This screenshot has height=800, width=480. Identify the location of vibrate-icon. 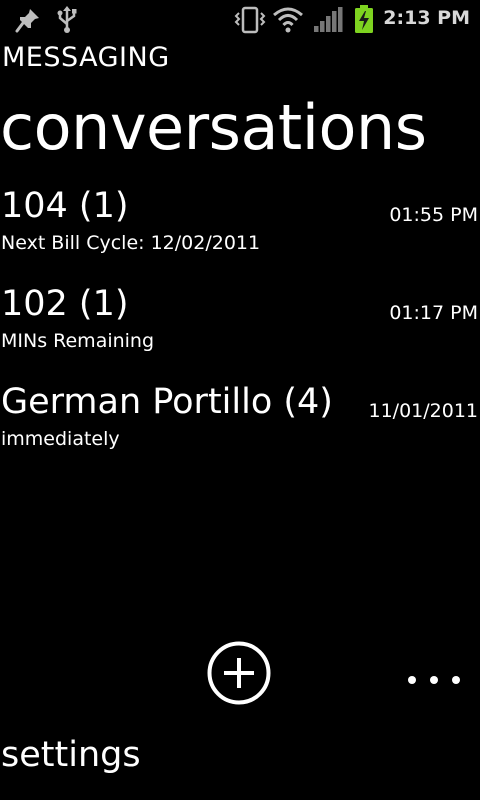
(250, 20).